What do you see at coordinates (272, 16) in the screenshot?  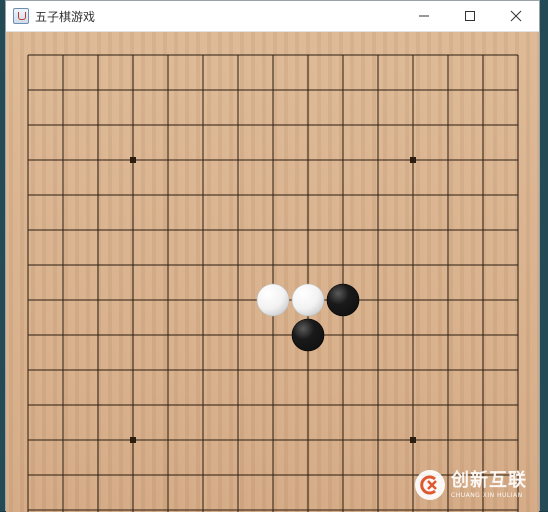 I see `title-bar: 五子棋游戏` at bounding box center [272, 16].